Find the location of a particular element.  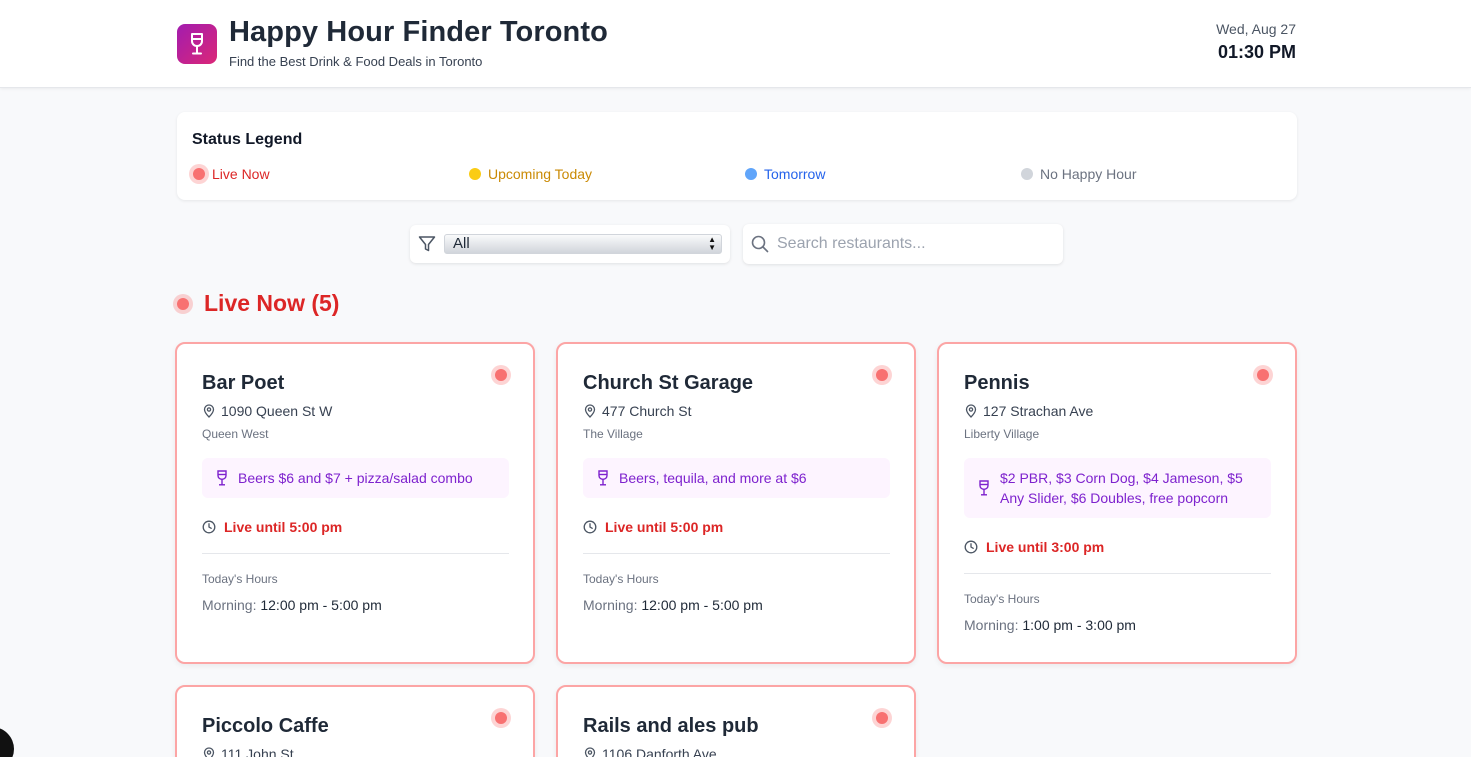

tomorrow-status-dot is located at coordinates (751, 174).